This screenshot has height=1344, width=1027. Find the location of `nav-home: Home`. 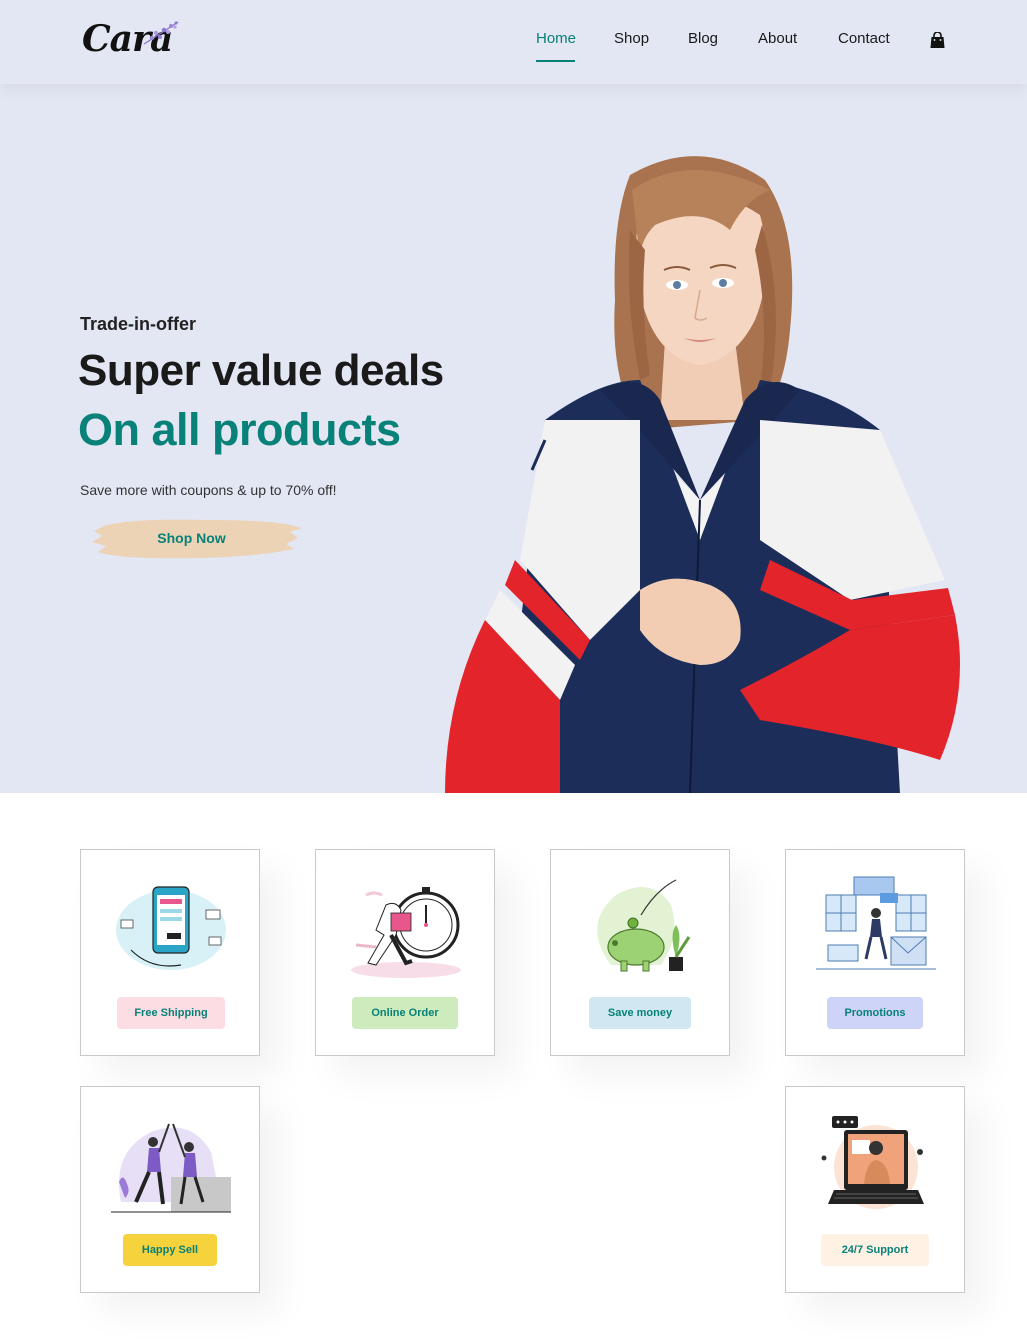

nav-home: Home is located at coordinates (556, 38).